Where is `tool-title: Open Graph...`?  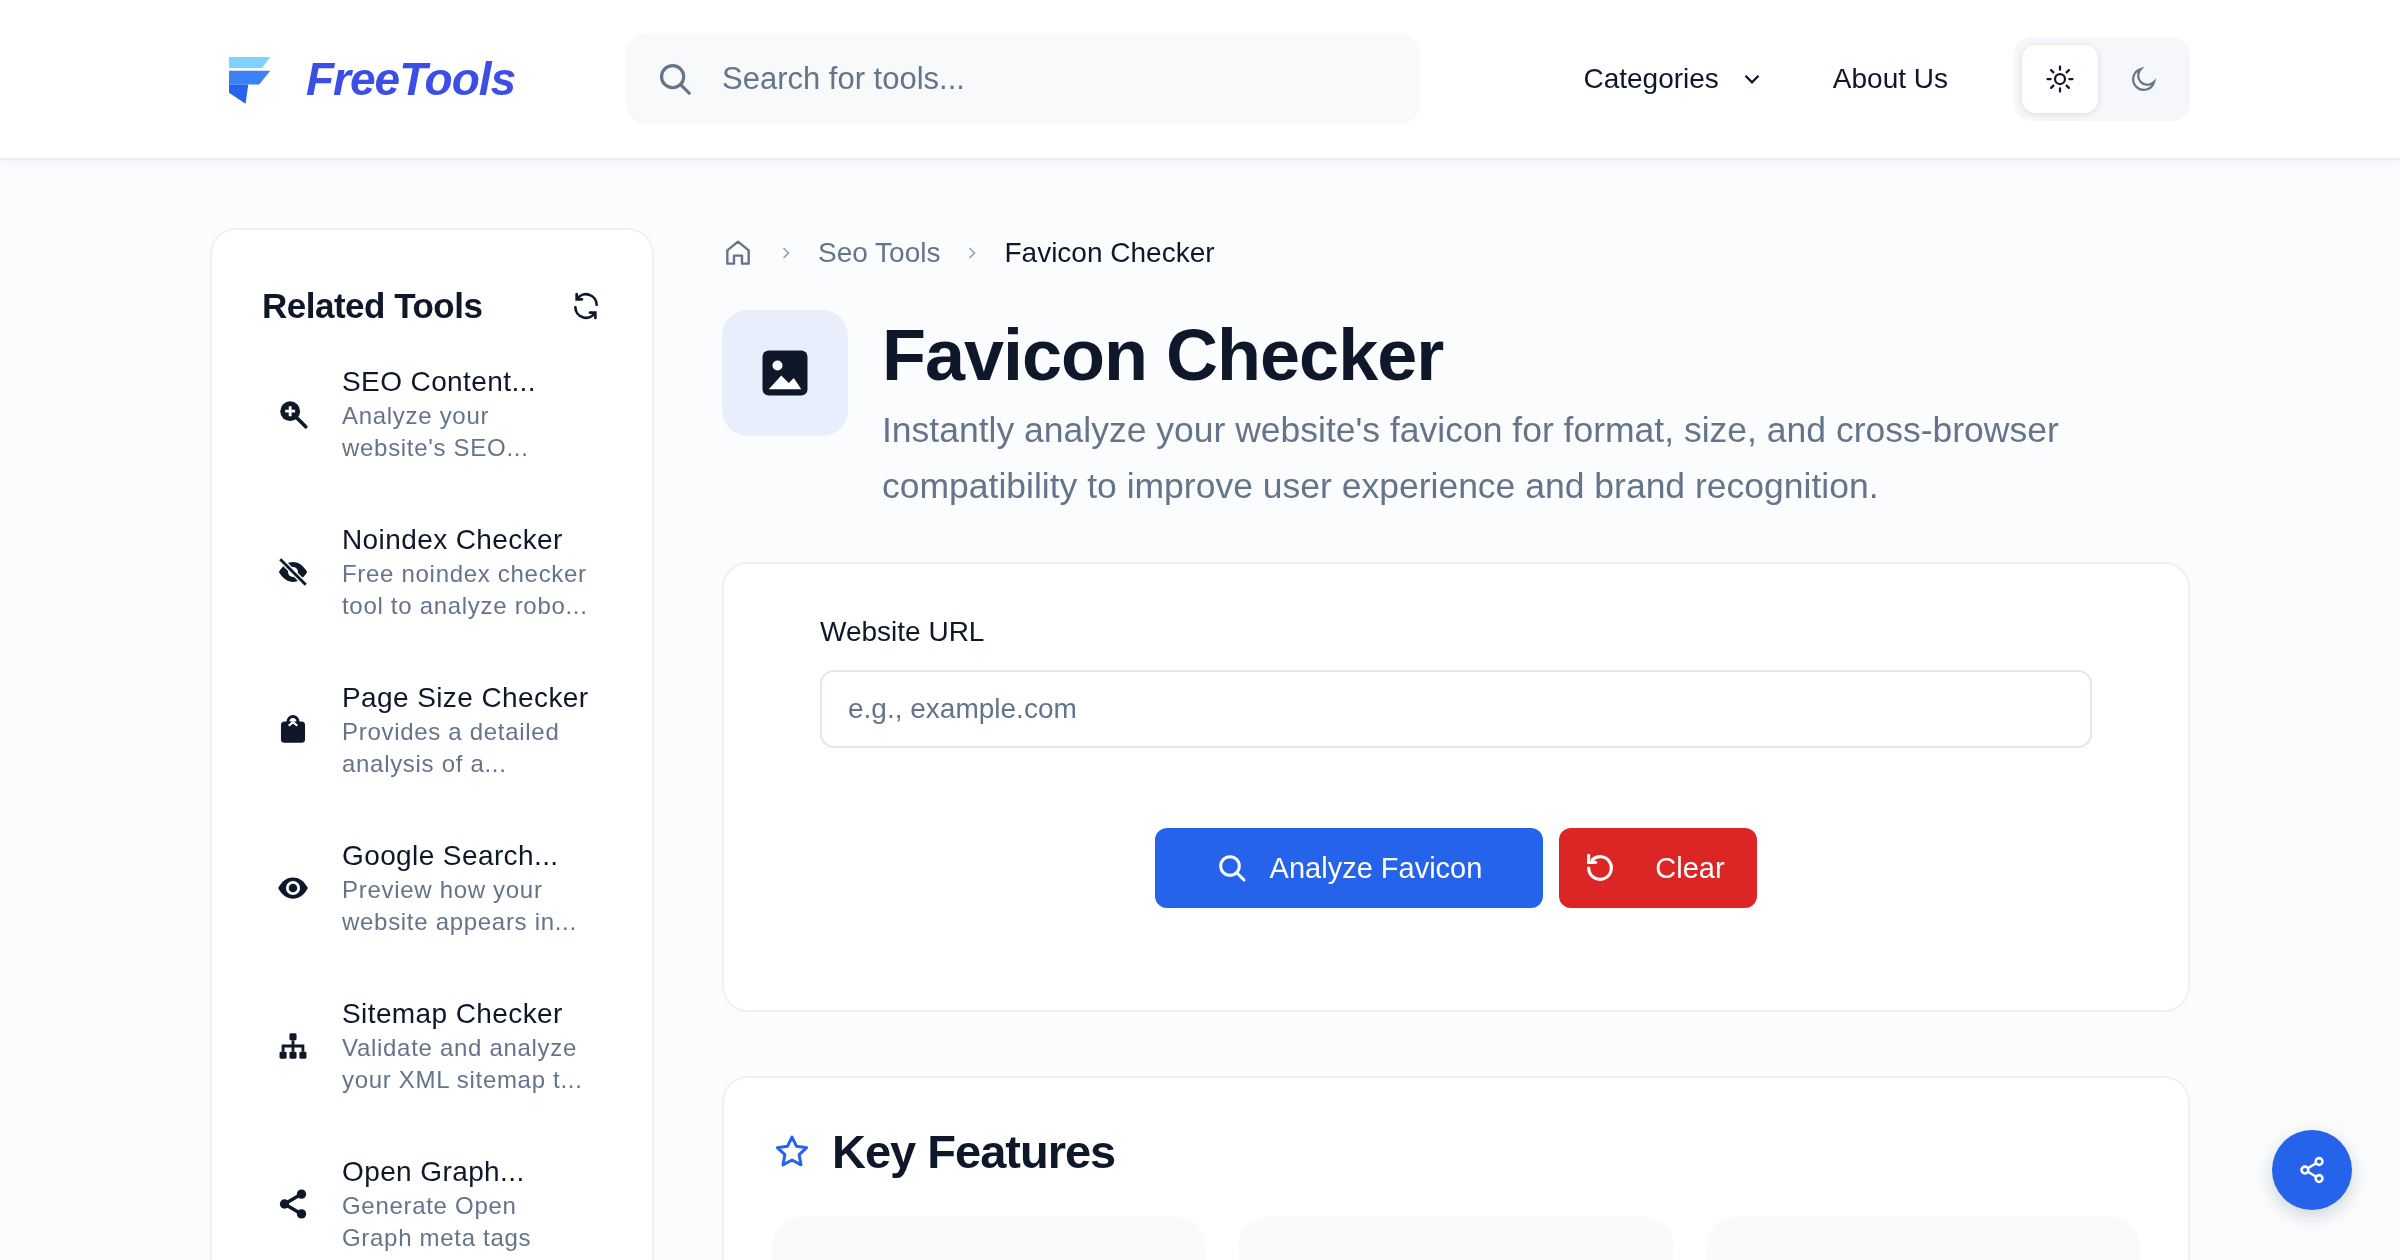 tool-title: Open Graph... is located at coordinates (467, 1172).